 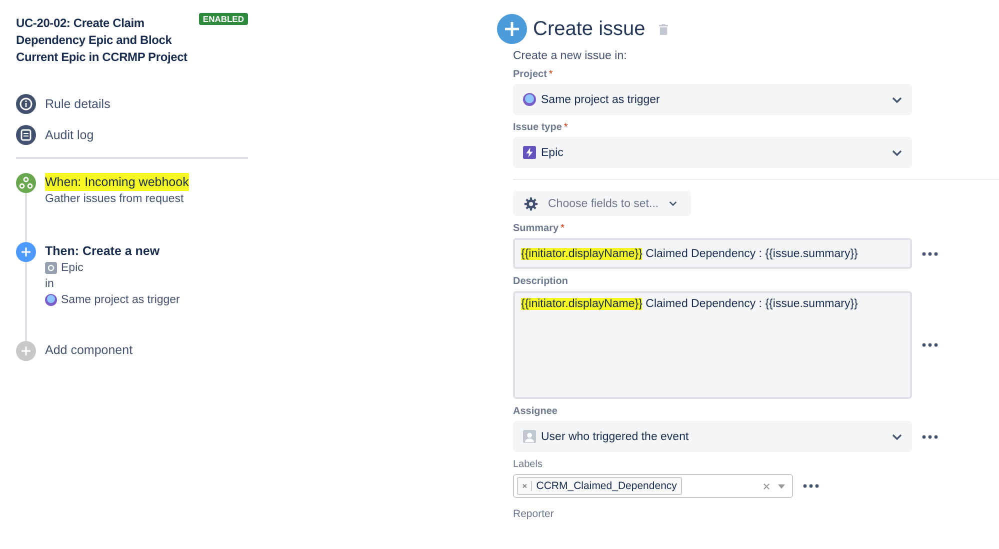 What do you see at coordinates (527, 464) in the screenshot?
I see `field-label: Labels` at bounding box center [527, 464].